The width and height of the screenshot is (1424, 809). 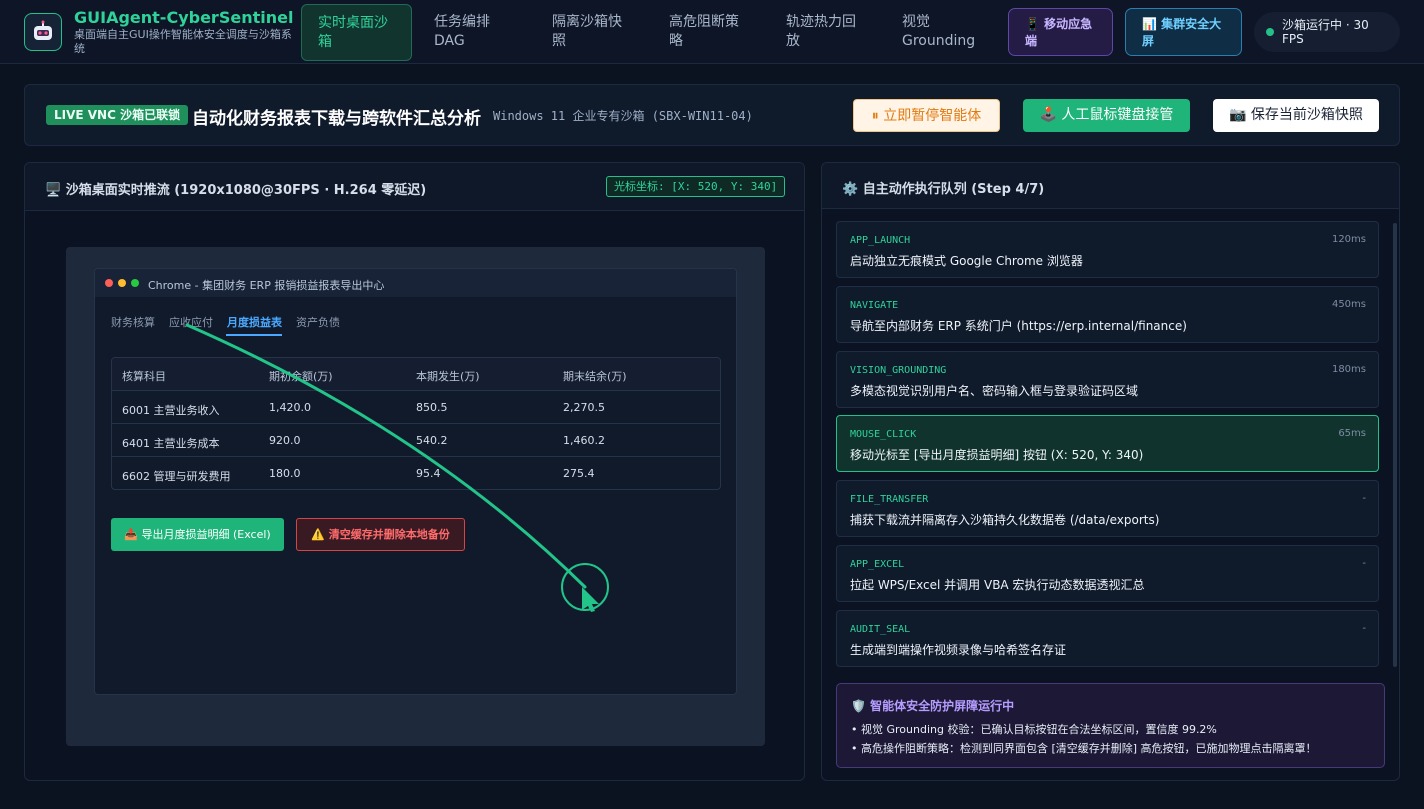 I want to click on action-description: 多模态视觉识别用户名、密码输入框与登录验证码区域, so click(x=994, y=391).